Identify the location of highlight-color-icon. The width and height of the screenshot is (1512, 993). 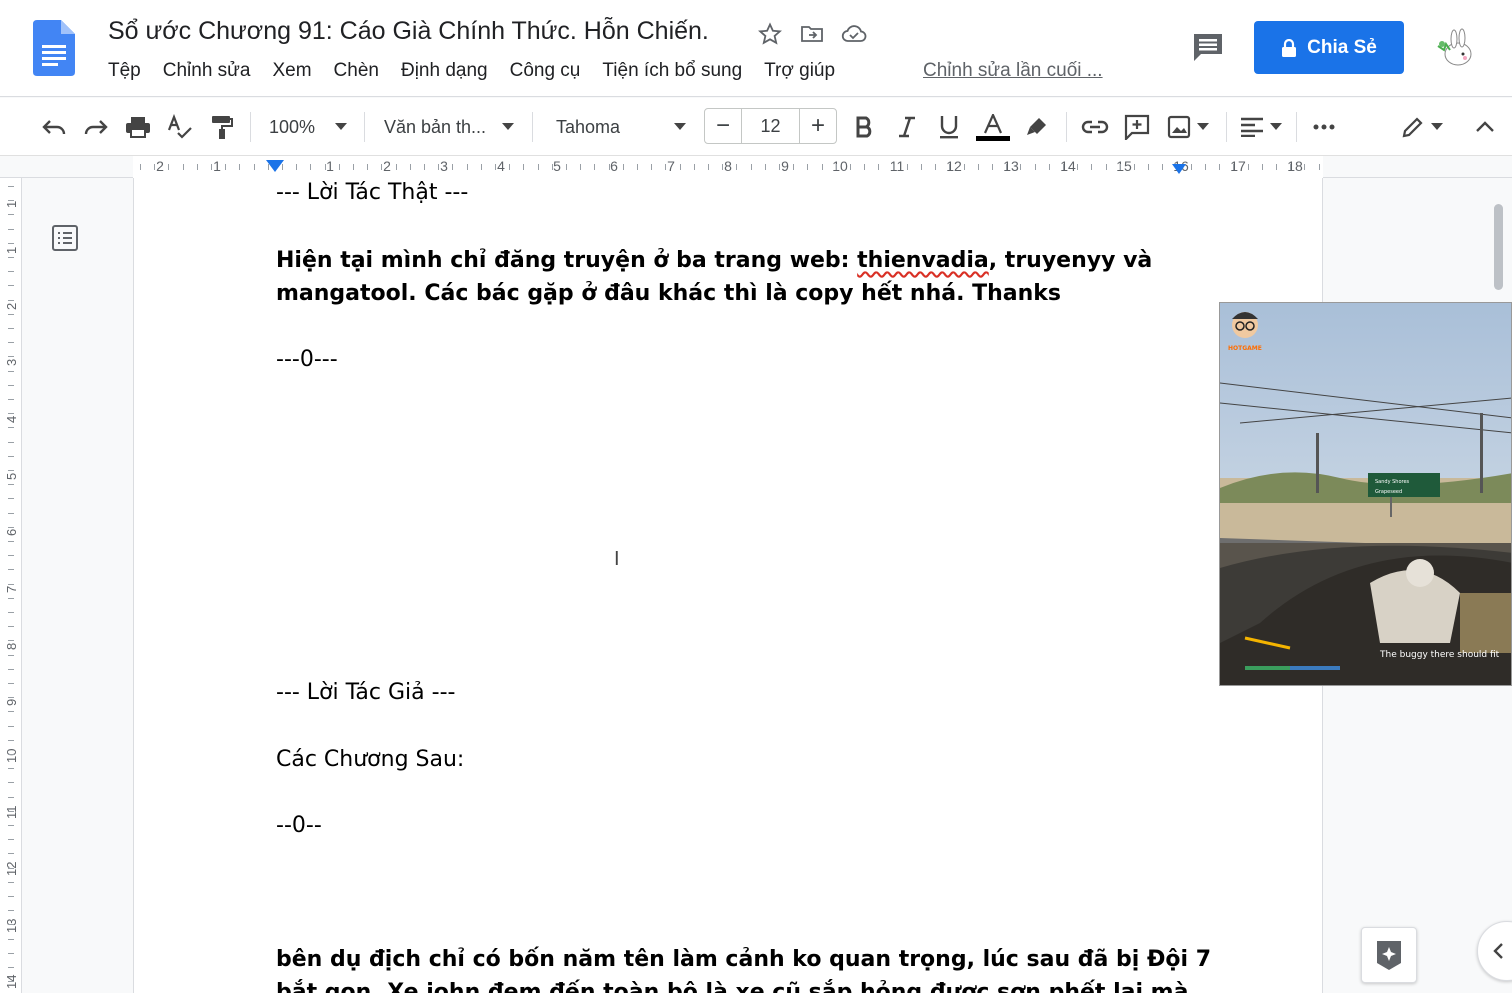
(1037, 127).